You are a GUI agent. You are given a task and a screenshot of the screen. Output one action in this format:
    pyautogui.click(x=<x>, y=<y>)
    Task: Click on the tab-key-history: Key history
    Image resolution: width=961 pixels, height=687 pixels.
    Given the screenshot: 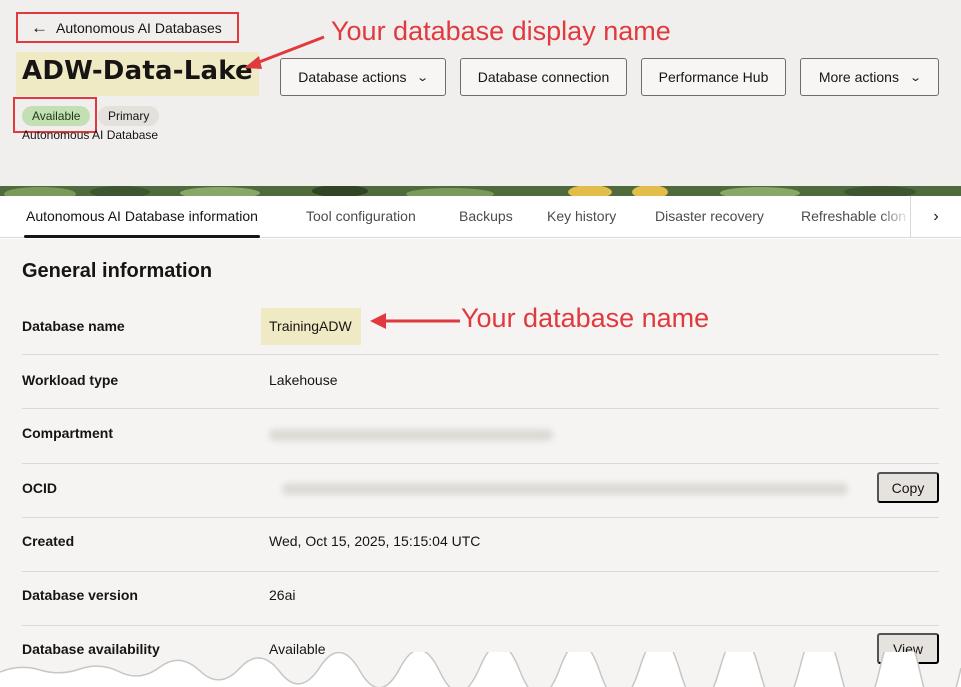 What is the action you would take?
    pyautogui.click(x=581, y=217)
    